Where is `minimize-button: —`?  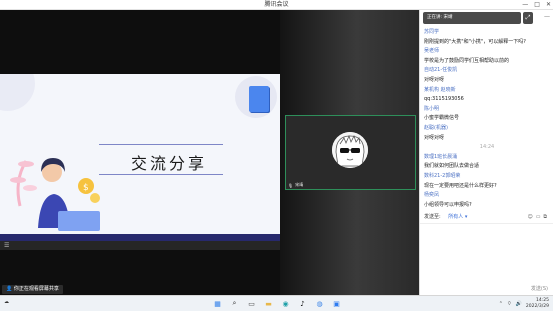 minimize-button: — is located at coordinates (525, 5).